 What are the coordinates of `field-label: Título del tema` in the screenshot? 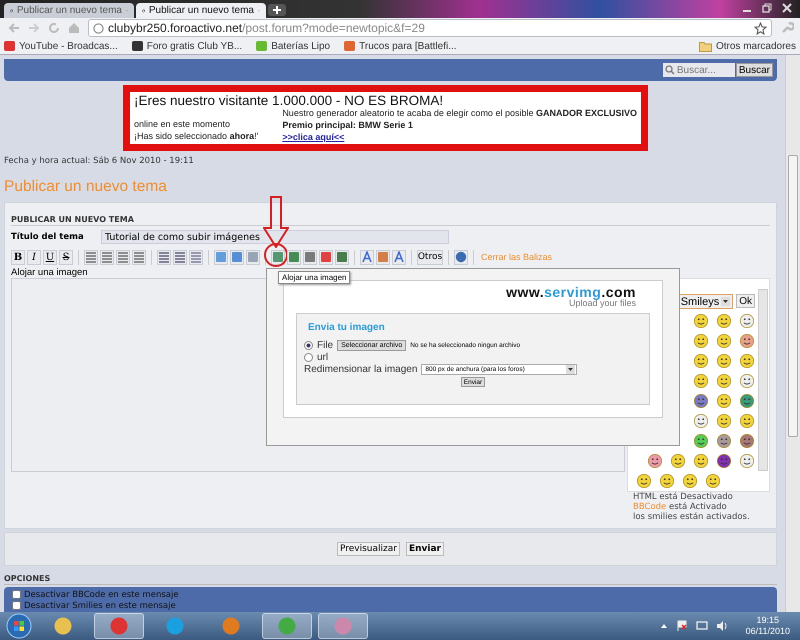 It's located at (46, 237).